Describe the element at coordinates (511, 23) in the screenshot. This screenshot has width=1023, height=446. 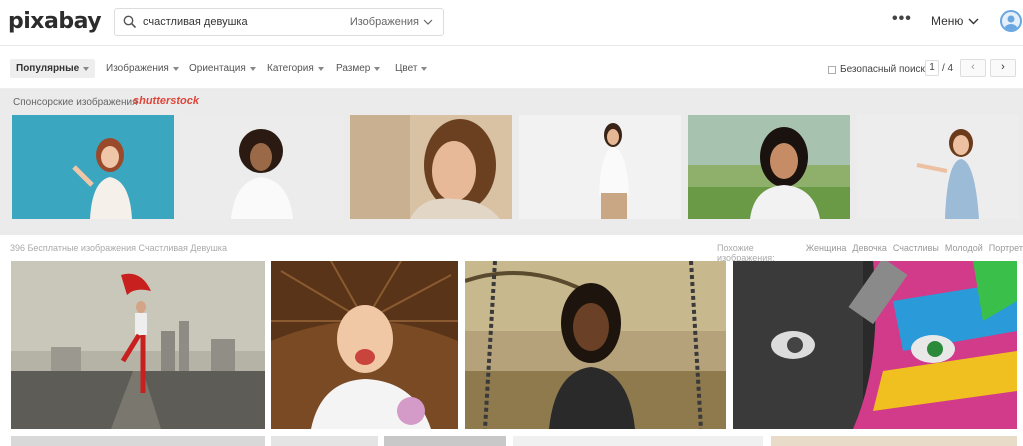
I see `top-header: pixabay Изображения ••• Меню` at that location.